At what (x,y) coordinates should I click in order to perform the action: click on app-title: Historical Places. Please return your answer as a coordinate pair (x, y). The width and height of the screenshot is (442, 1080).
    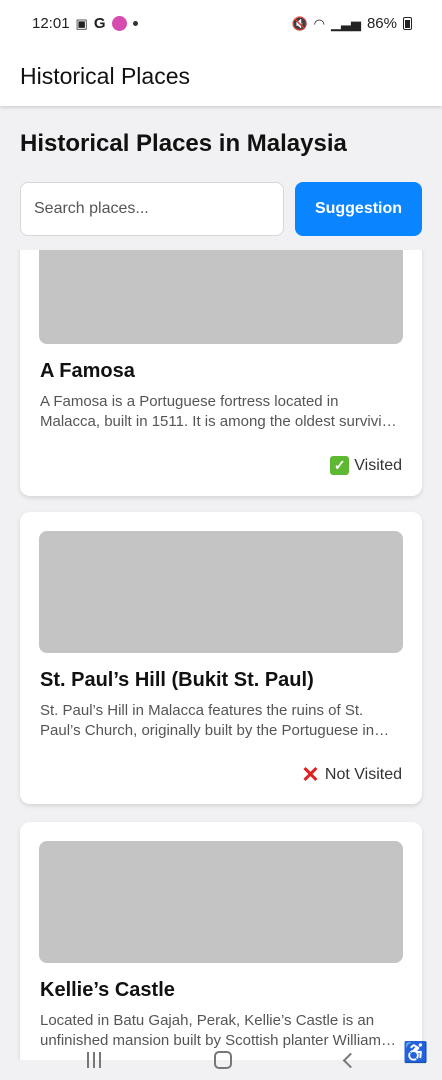
    Looking at the image, I should click on (105, 75).